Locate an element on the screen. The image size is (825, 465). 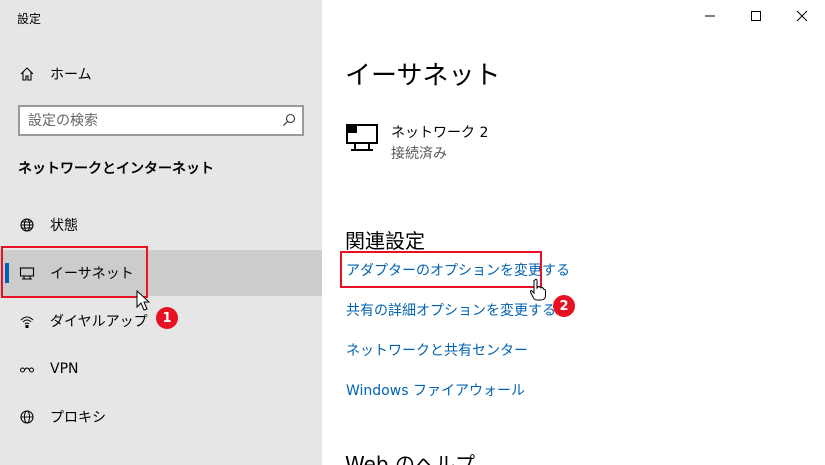
nav-proxy: プロキシ is located at coordinates (161, 417).